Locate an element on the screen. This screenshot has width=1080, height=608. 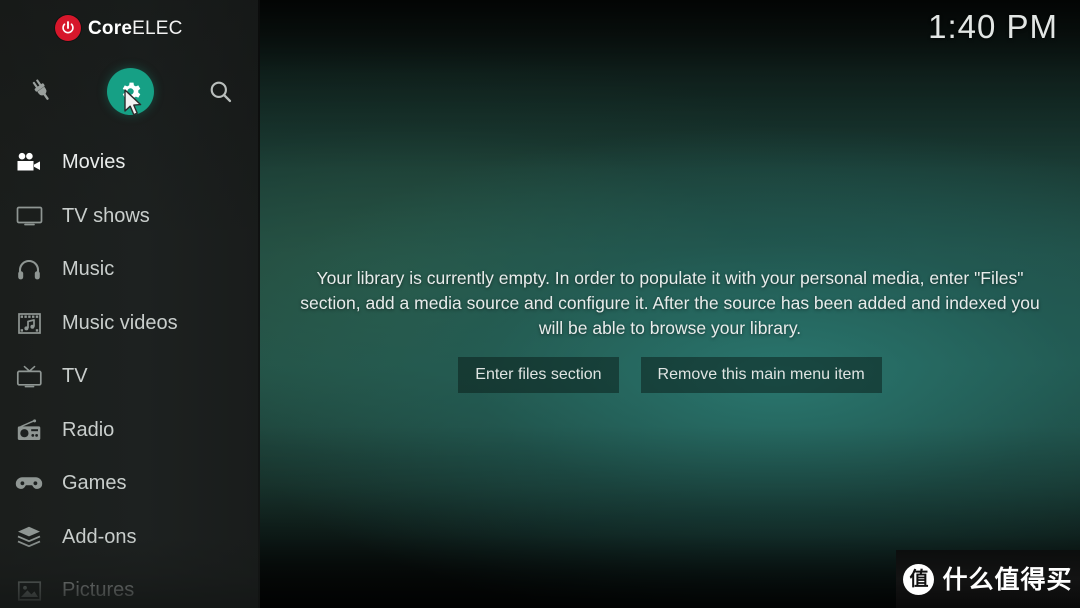
tv-antenna-icon is located at coordinates (29, 377).